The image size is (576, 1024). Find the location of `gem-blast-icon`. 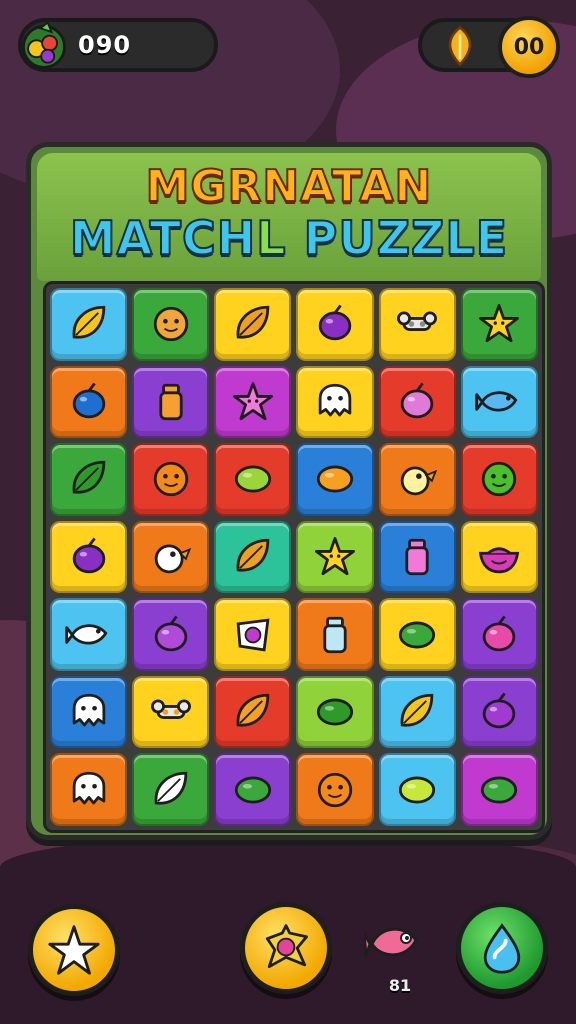

gem-blast-icon is located at coordinates (286, 946).